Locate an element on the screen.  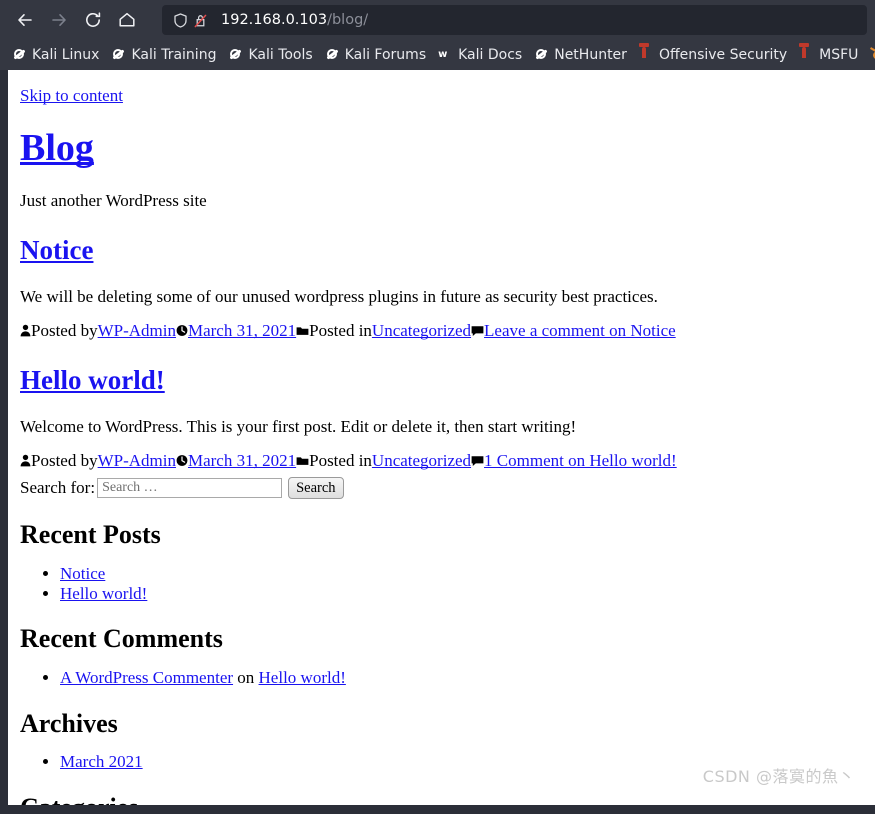
bookmark-kali-docs: Kali Docs is located at coordinates (480, 55).